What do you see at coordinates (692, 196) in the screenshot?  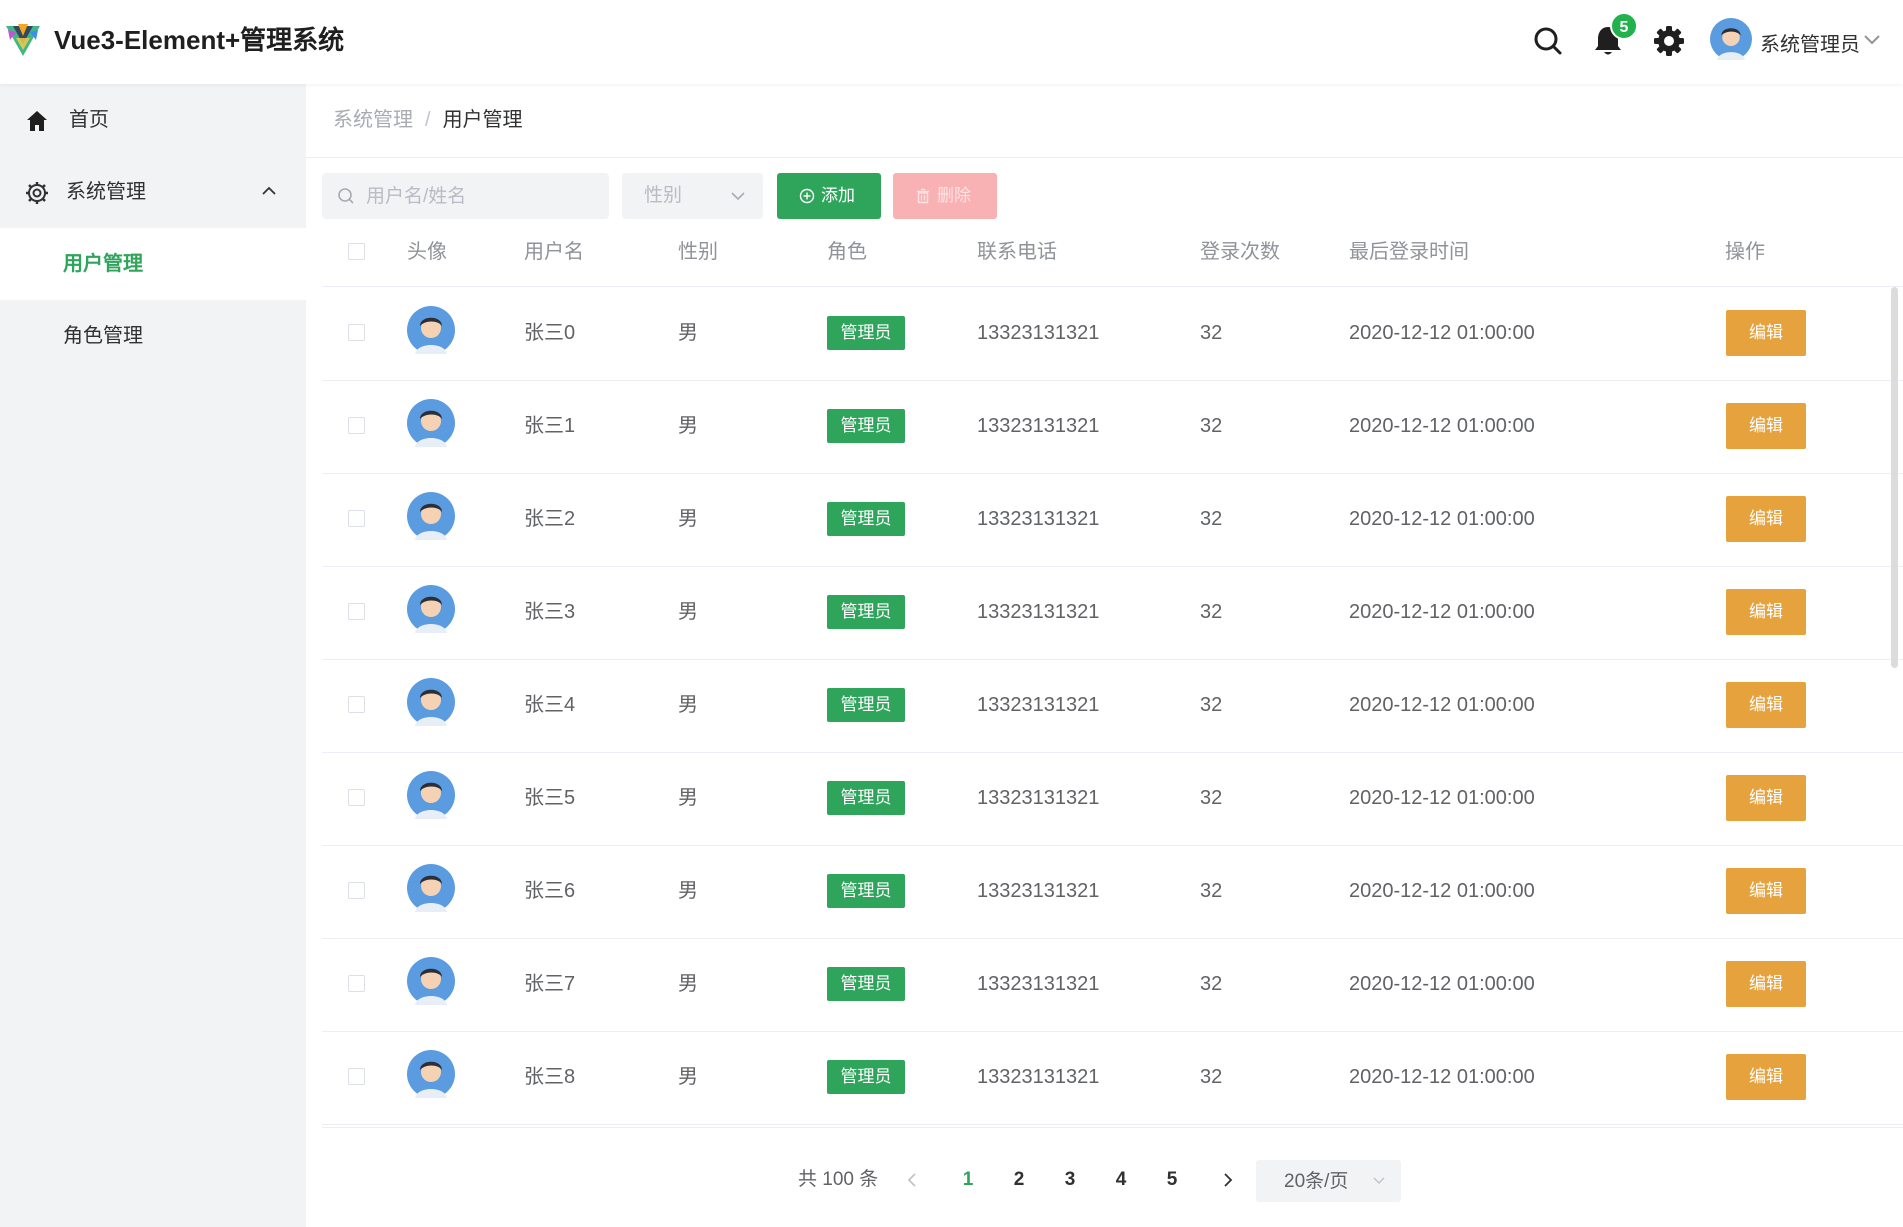 I see `gender-select: 性别` at bounding box center [692, 196].